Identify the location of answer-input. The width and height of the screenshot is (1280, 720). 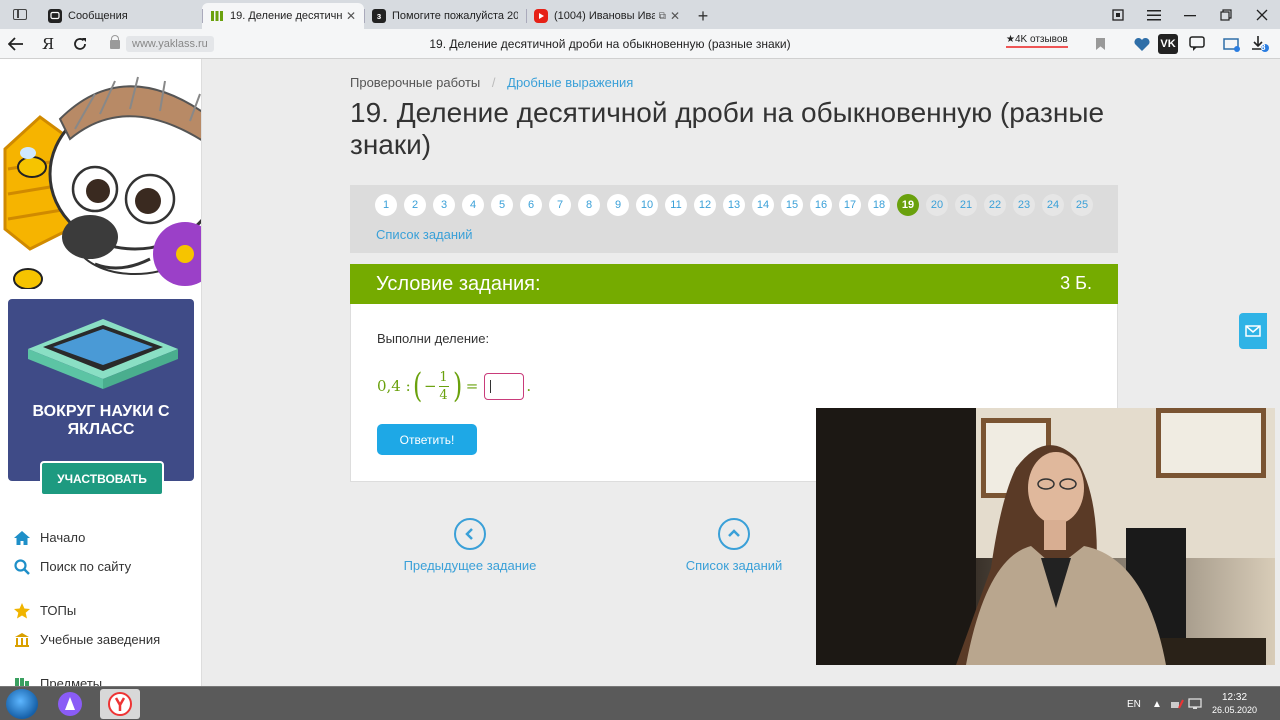
(504, 386).